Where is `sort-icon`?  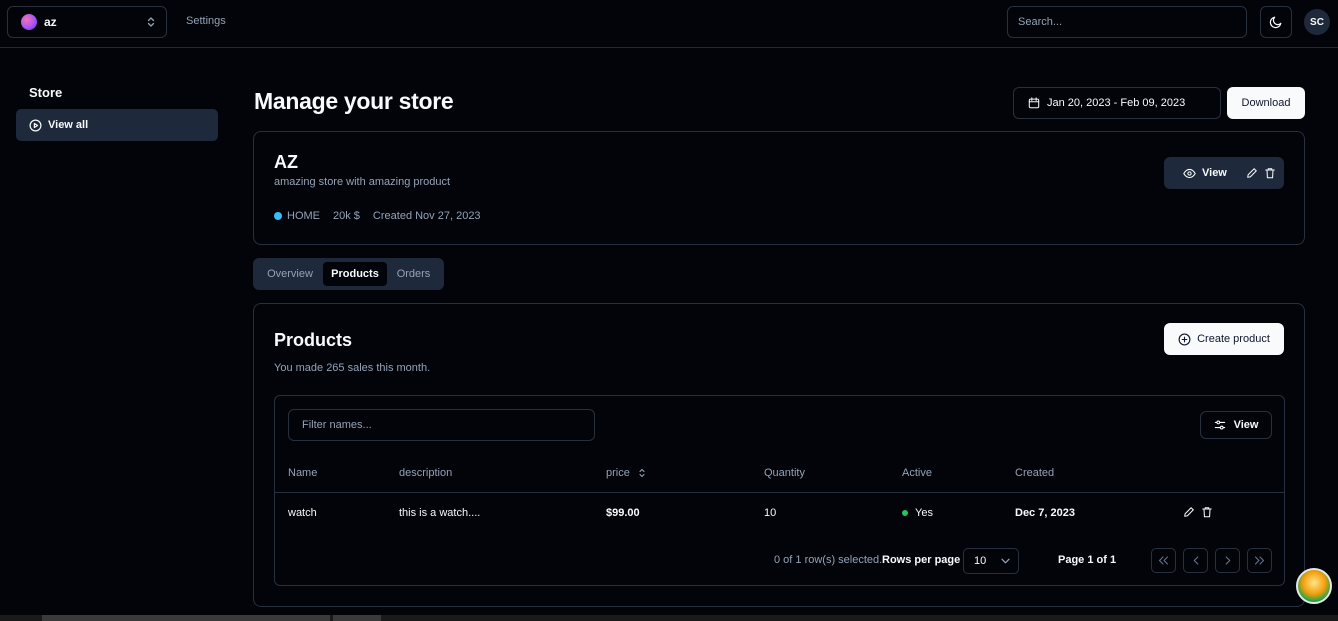 sort-icon is located at coordinates (642, 473).